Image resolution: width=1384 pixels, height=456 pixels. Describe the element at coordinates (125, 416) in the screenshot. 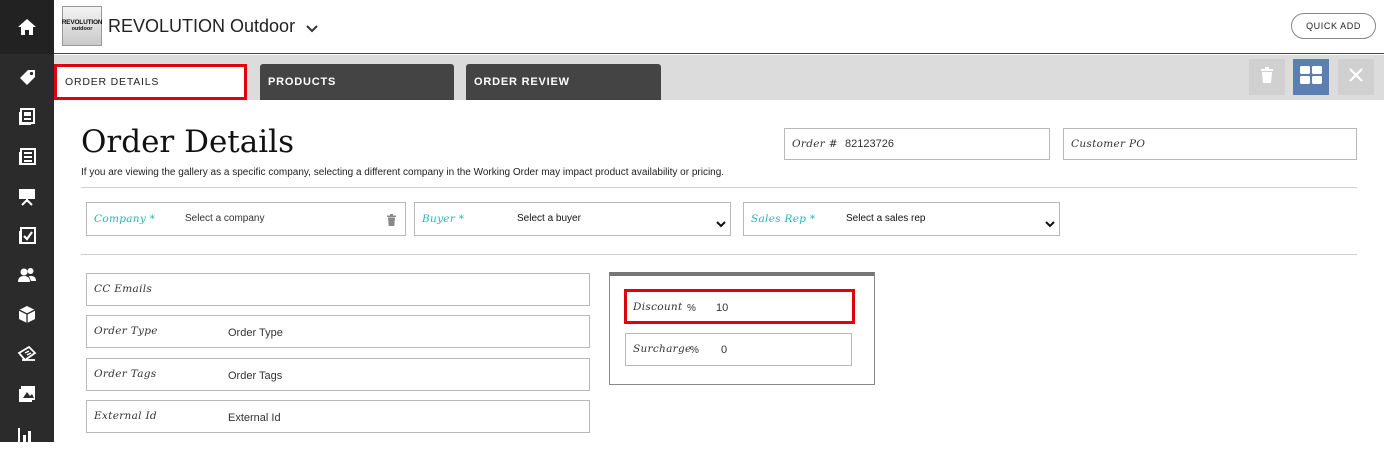

I see `external-id-label: External Id` at that location.